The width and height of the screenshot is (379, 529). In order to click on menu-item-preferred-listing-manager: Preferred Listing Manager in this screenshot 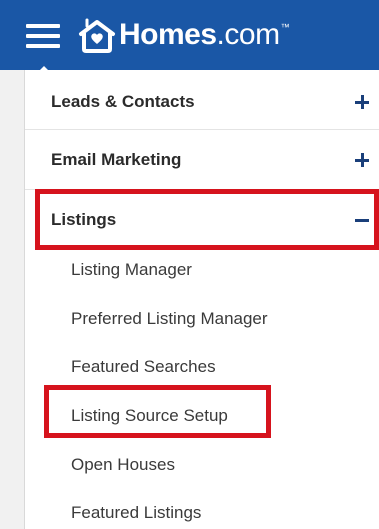, I will do `click(169, 319)`.